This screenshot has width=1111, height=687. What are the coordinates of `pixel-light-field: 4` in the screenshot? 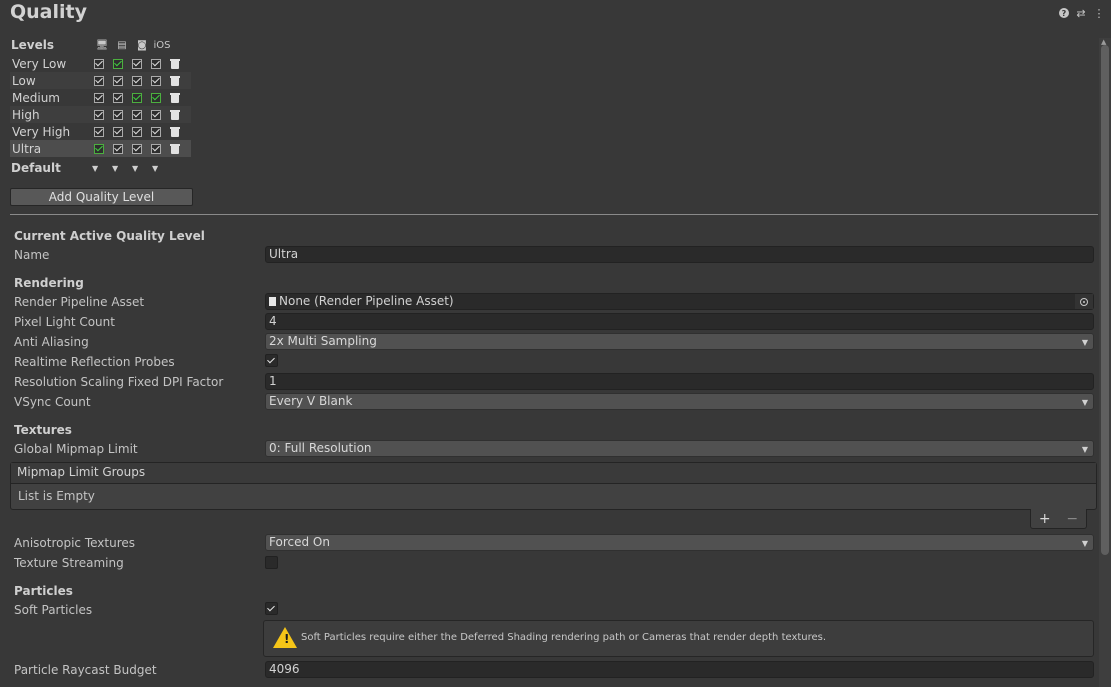 It's located at (679, 321).